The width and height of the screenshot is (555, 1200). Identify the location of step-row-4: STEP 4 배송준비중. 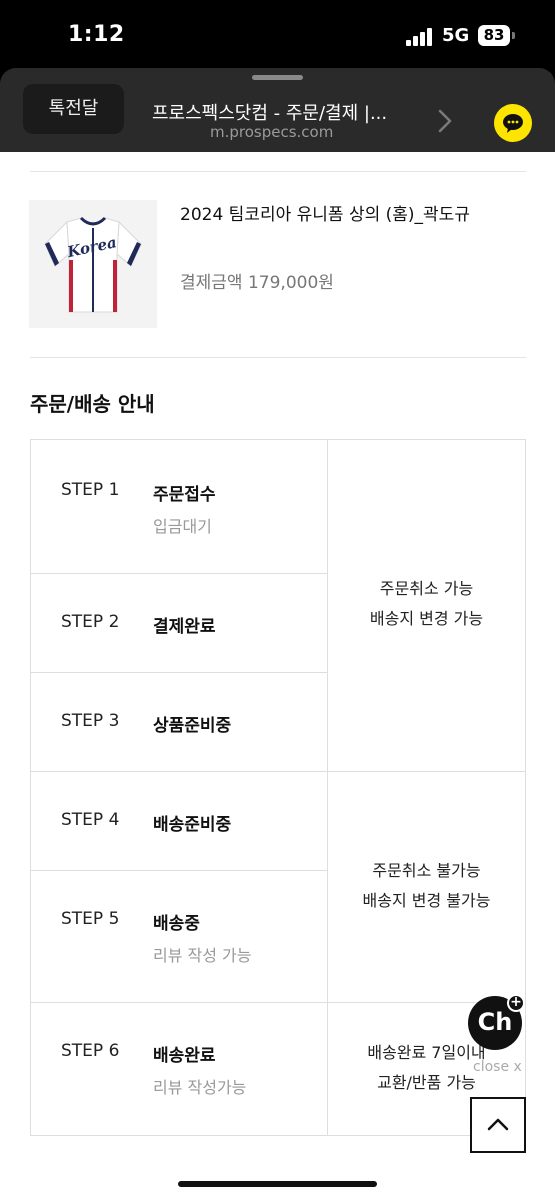
(179, 821).